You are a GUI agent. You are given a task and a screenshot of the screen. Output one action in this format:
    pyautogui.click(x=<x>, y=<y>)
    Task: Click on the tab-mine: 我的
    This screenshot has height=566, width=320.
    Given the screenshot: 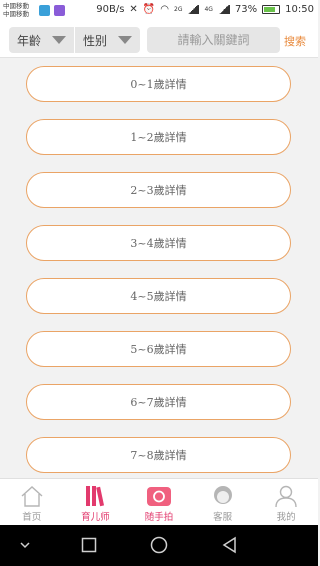 What is the action you would take?
    pyautogui.click(x=286, y=502)
    